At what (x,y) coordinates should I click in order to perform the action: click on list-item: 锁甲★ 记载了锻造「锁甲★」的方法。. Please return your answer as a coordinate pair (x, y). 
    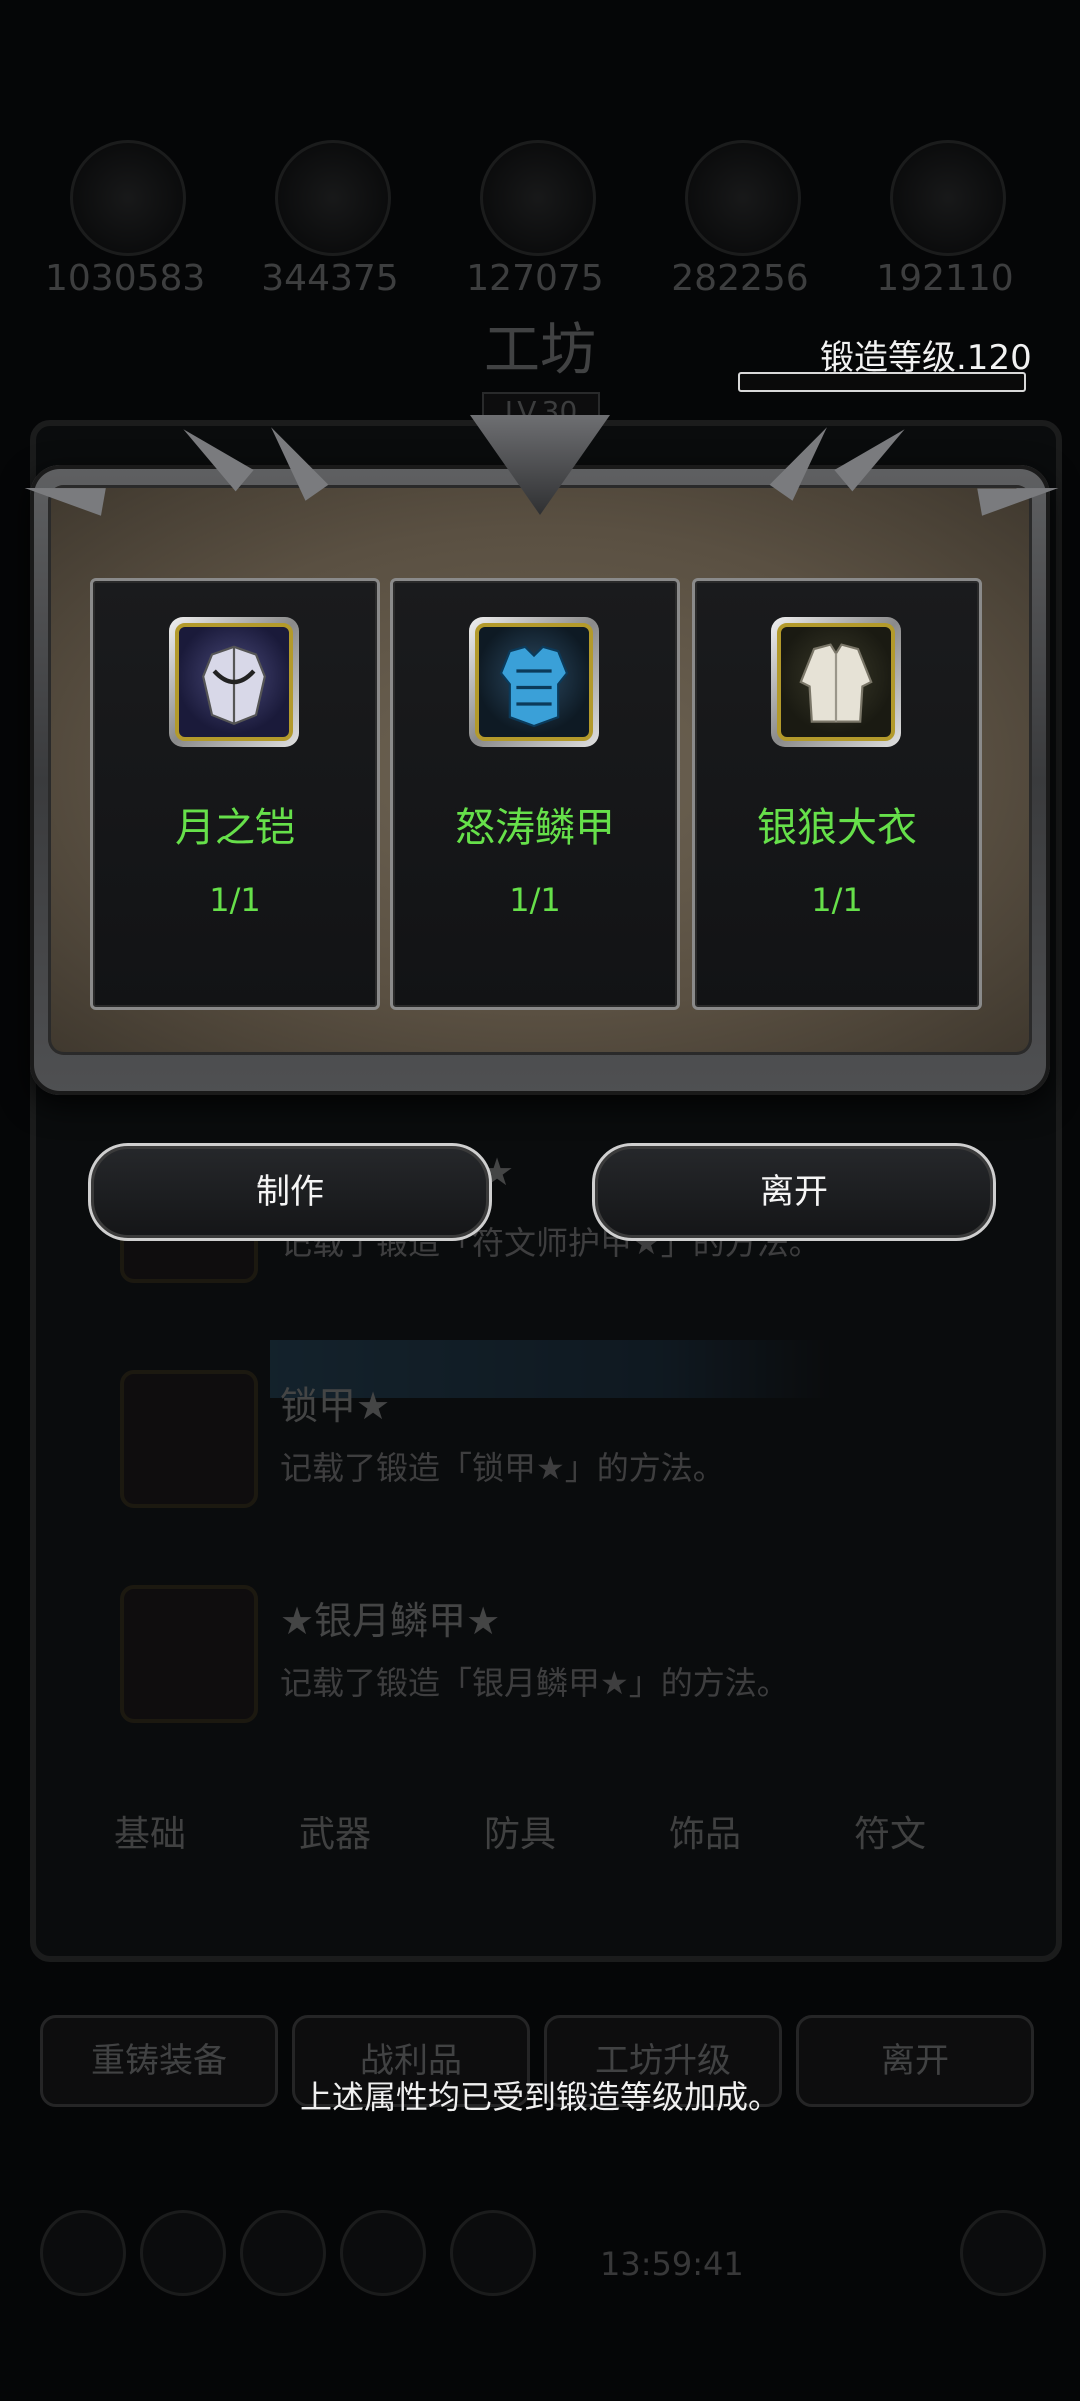
    Looking at the image, I should click on (540, 1445).